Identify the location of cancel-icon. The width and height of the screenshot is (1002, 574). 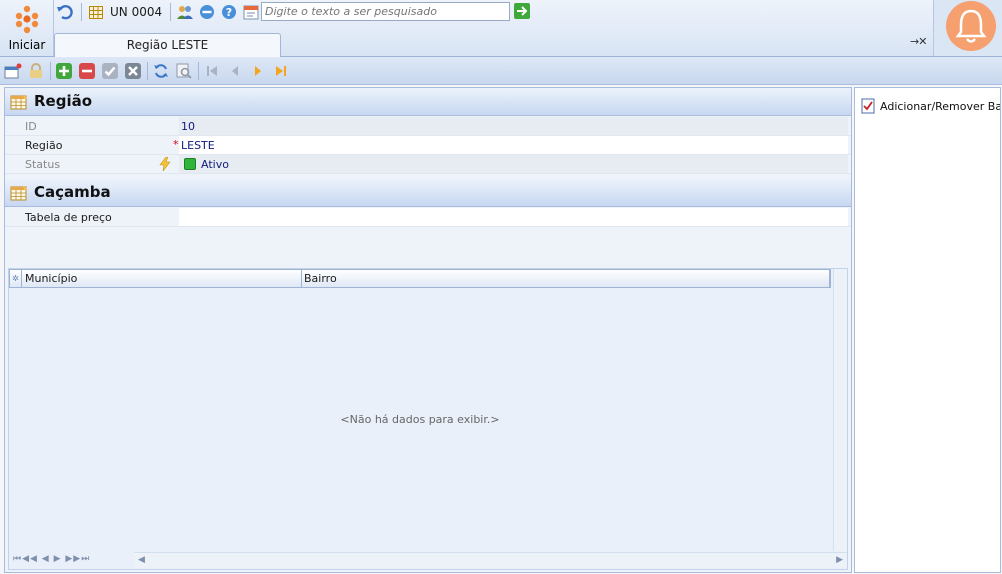
(133, 71).